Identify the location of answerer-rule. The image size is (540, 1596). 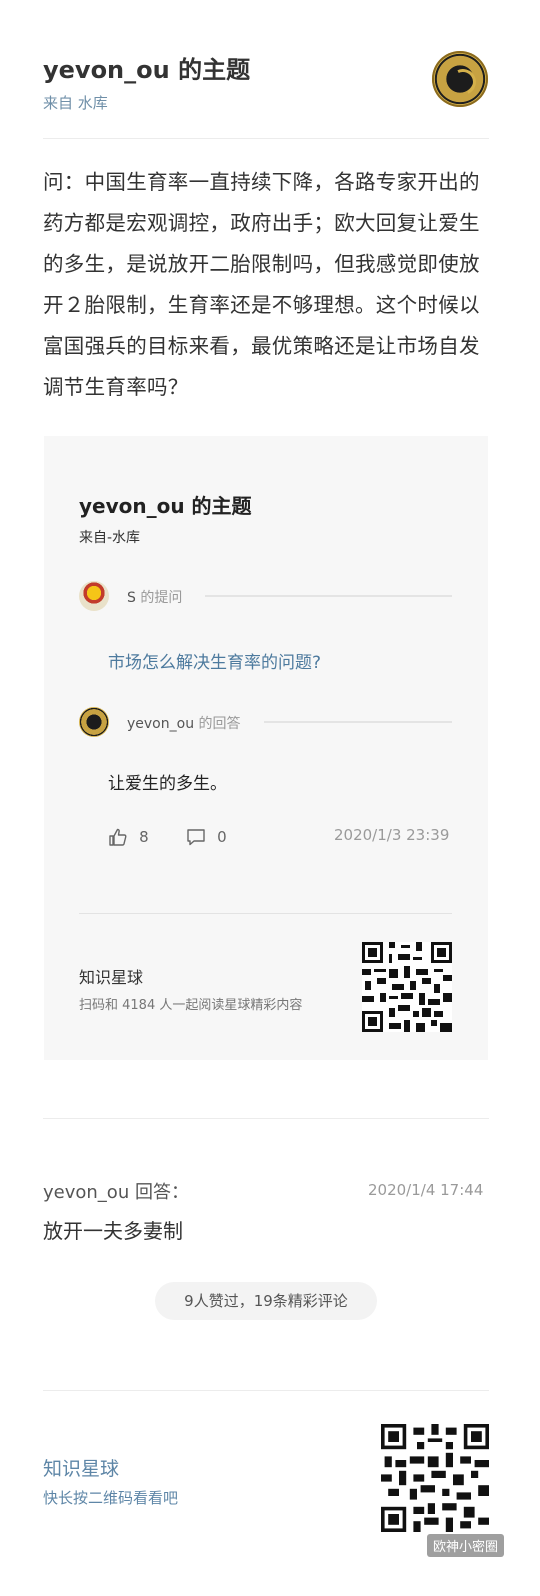
(358, 722).